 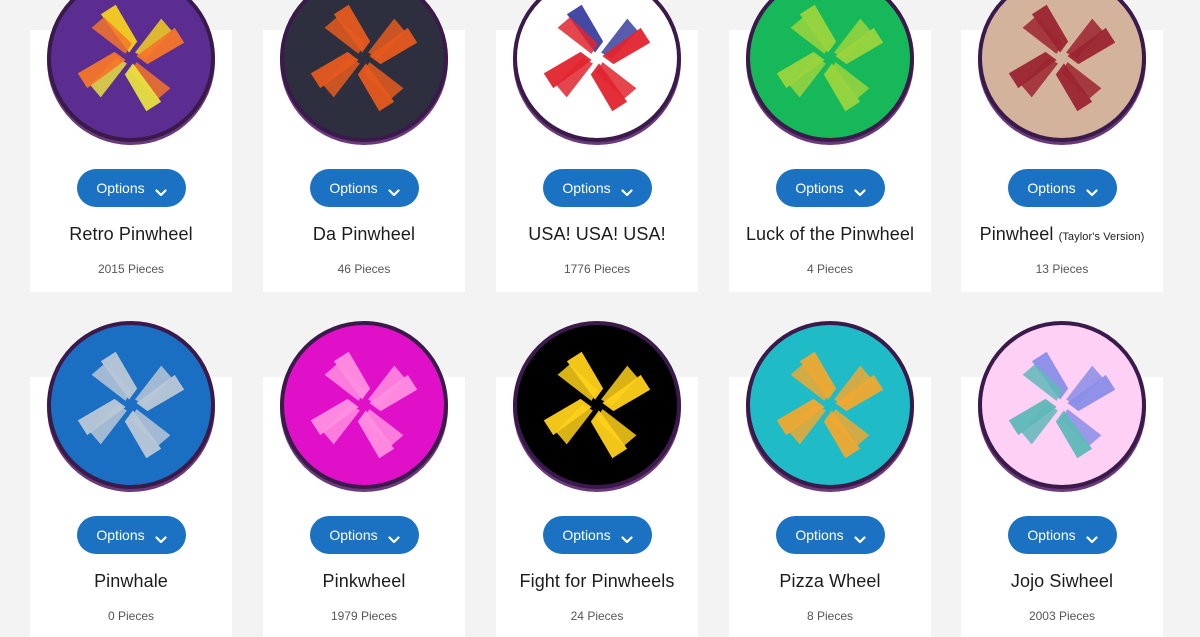 I want to click on badge-title: Pizza Wheel, so click(x=830, y=581).